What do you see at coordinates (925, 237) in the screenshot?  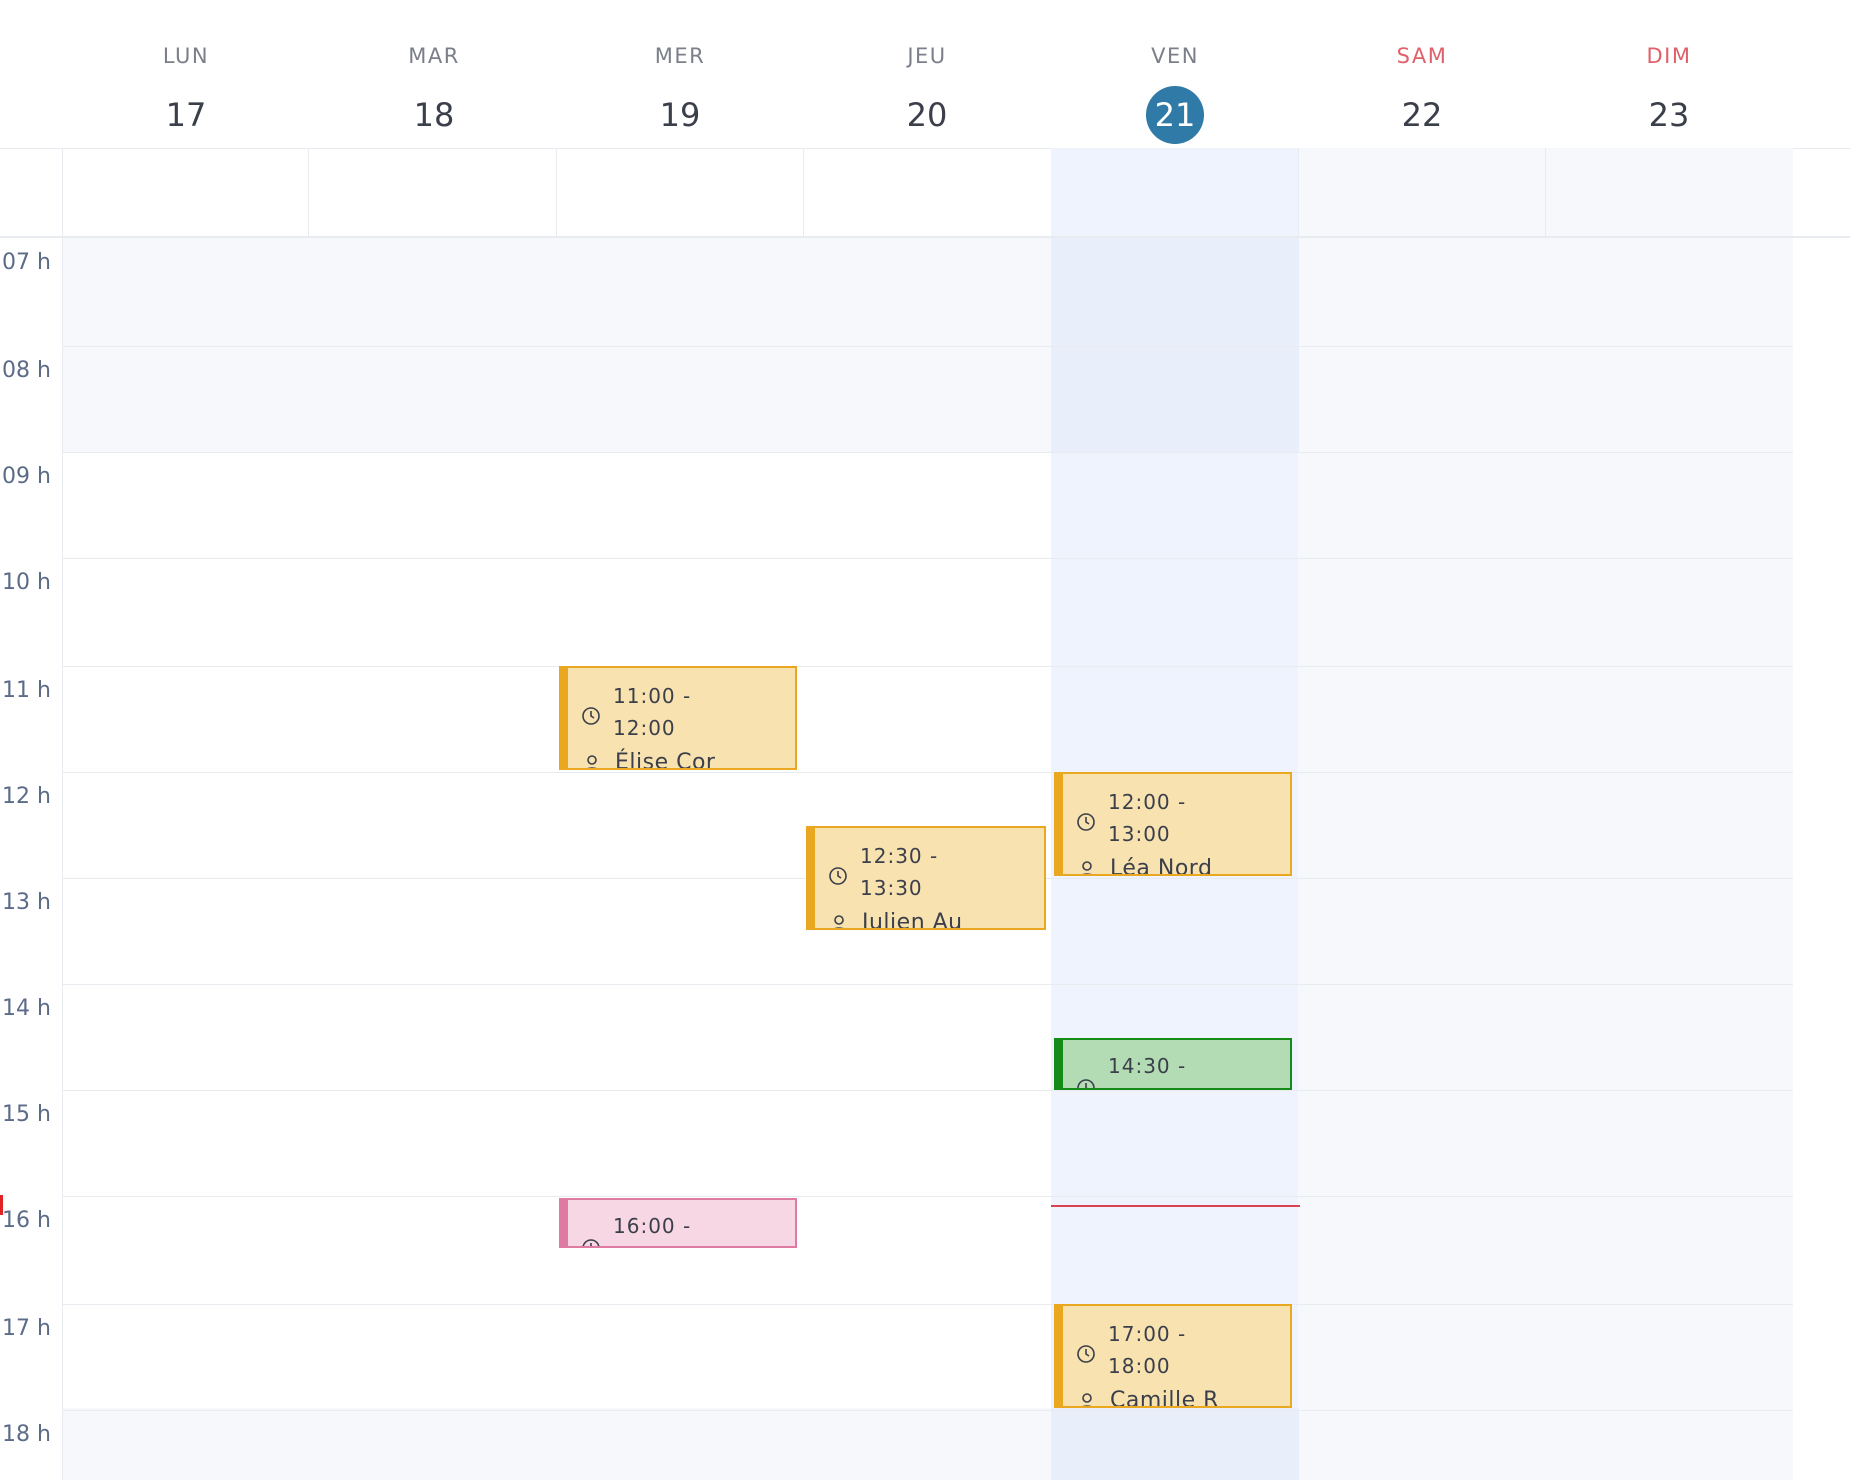 I see `allday-divider` at bounding box center [925, 237].